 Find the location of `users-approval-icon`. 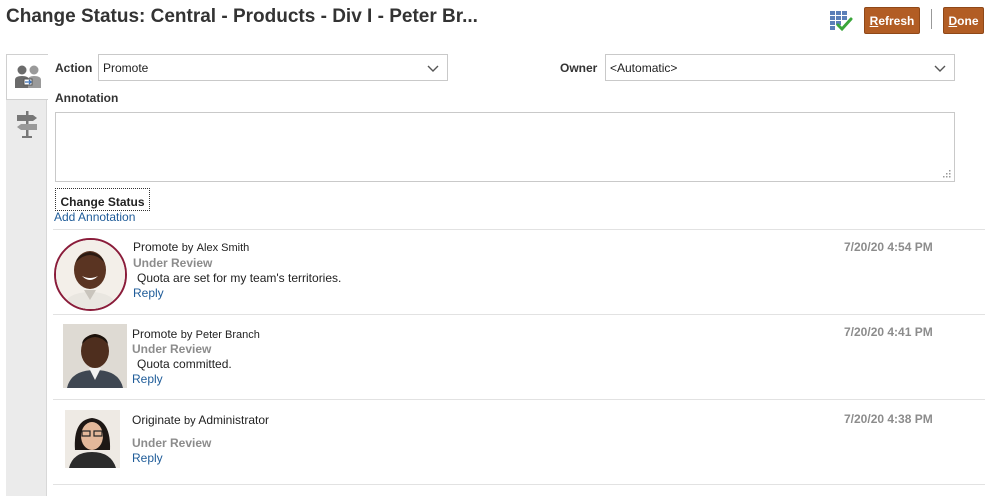

users-approval-icon is located at coordinates (27, 76).